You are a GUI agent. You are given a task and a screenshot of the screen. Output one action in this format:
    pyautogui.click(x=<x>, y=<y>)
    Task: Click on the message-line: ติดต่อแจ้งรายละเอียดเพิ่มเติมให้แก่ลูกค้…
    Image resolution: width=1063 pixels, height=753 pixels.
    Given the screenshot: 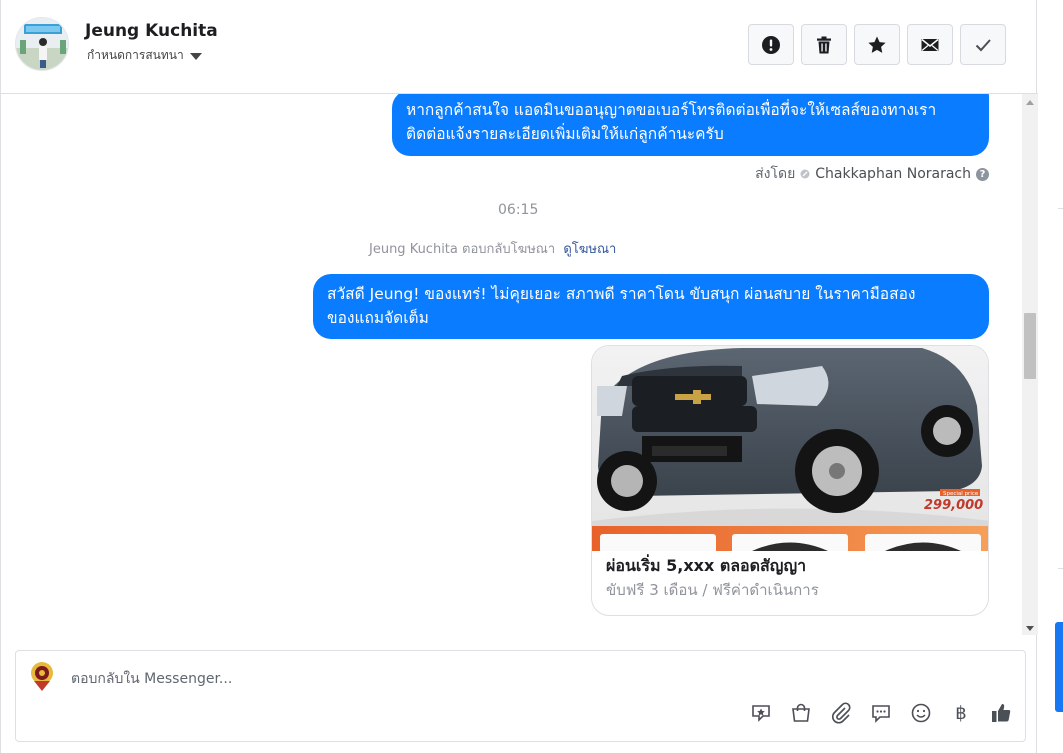 What is the action you would take?
    pyautogui.click(x=565, y=134)
    